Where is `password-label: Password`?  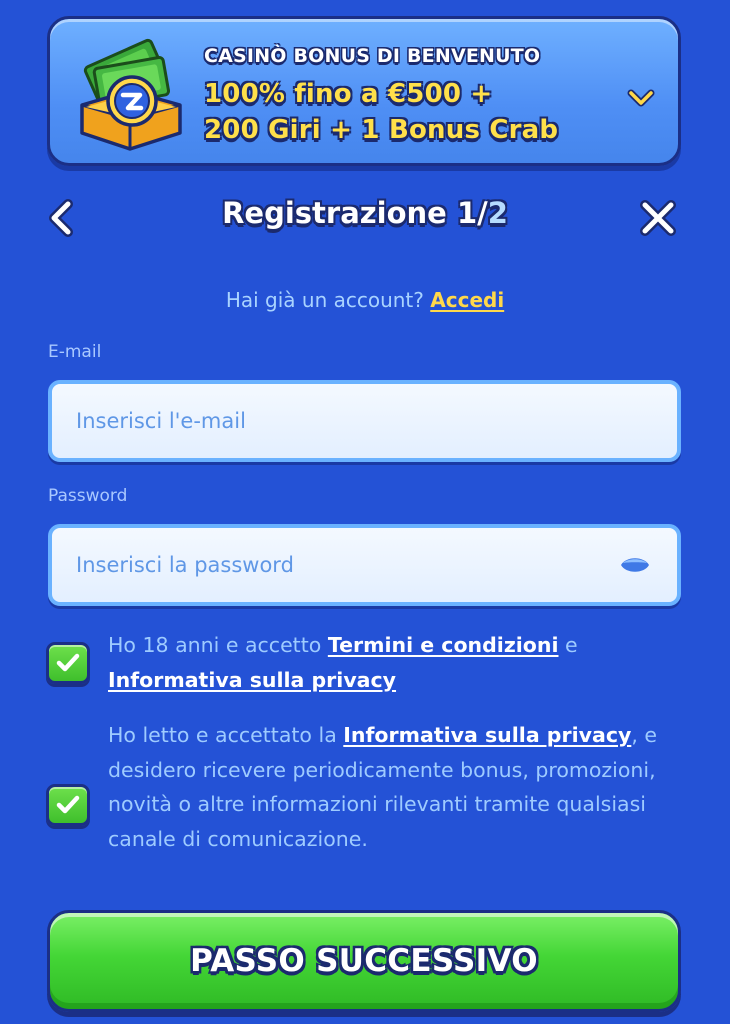 password-label: Password is located at coordinates (88, 496).